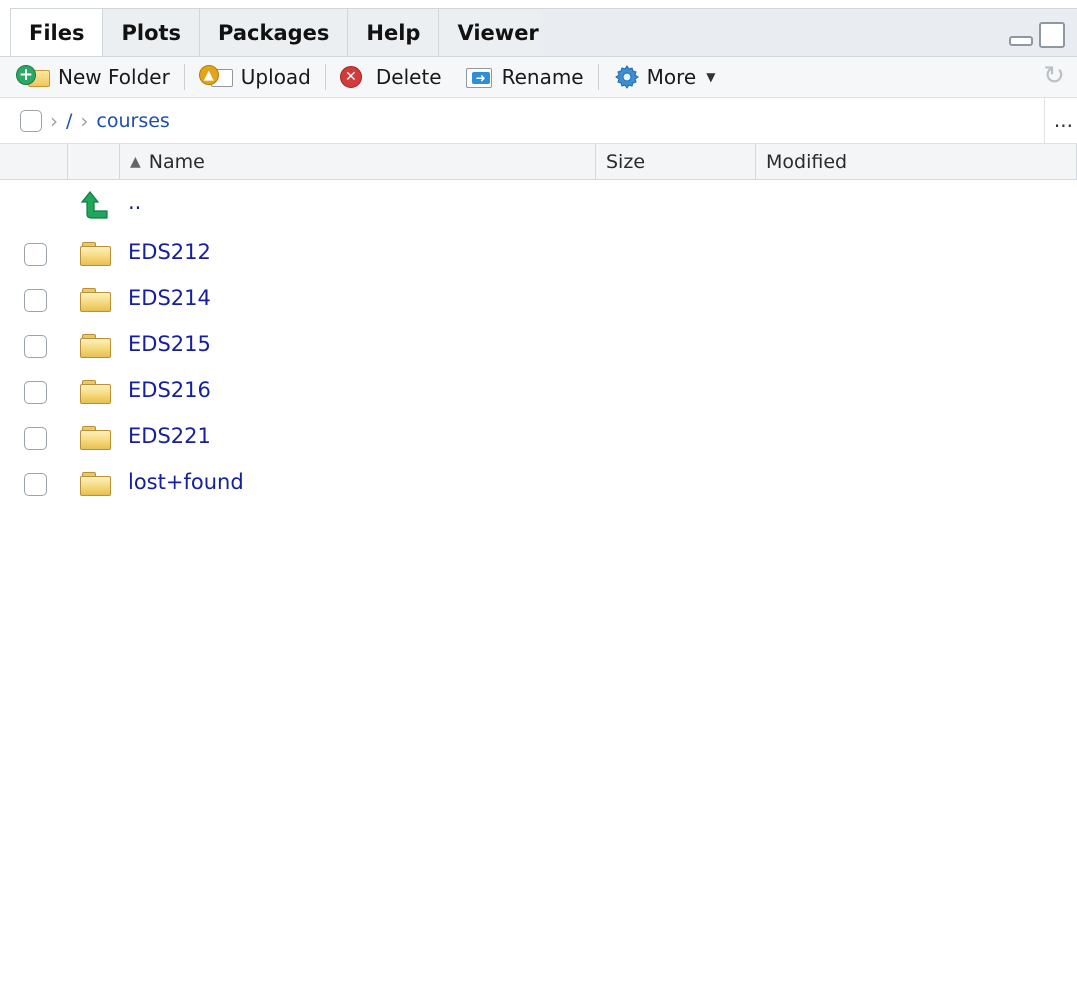  I want to click on files-toolbar: + New Folder ▲ Upload ✕ Delete ➜ Rename, so click(538, 77).